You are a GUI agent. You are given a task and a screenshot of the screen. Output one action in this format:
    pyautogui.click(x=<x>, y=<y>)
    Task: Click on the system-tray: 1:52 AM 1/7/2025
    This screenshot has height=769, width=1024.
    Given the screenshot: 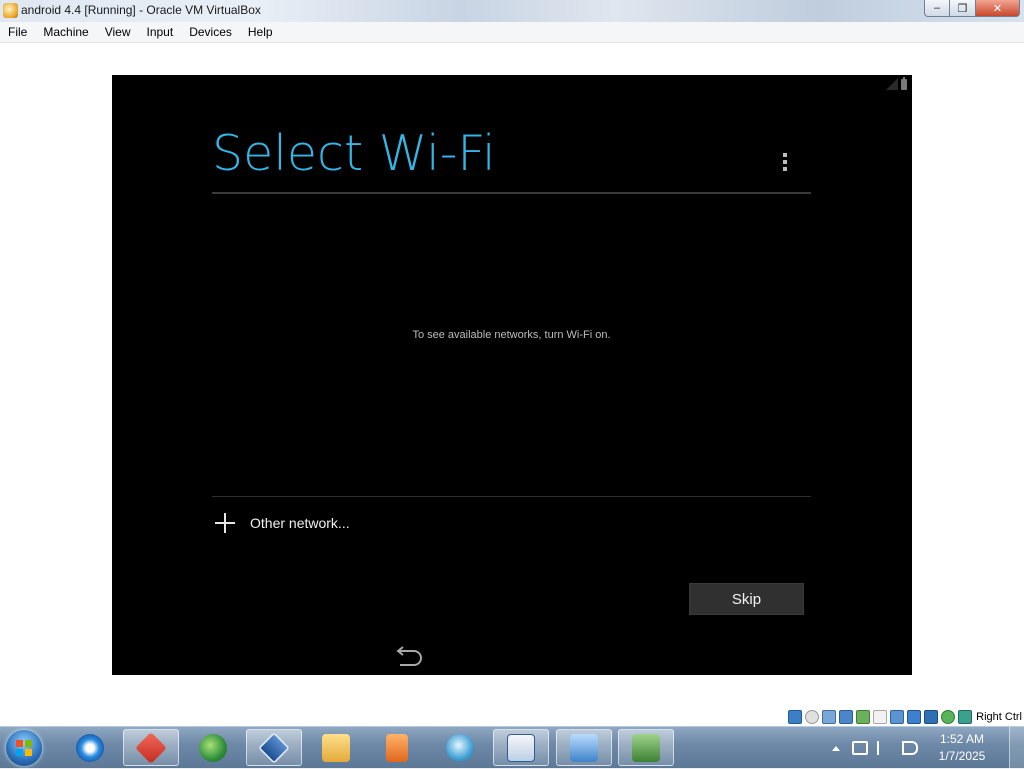 What is the action you would take?
    pyautogui.click(x=928, y=748)
    